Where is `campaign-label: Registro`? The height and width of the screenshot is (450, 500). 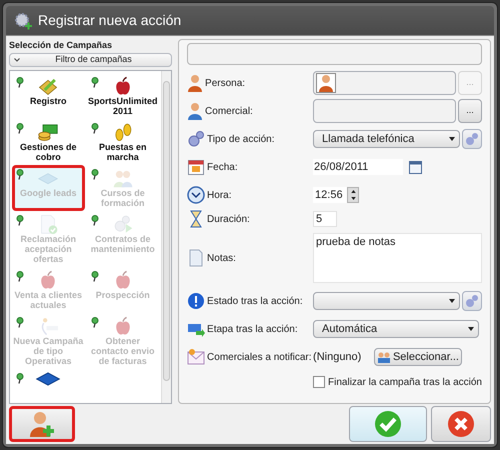
campaign-label: Registro is located at coordinates (48, 101).